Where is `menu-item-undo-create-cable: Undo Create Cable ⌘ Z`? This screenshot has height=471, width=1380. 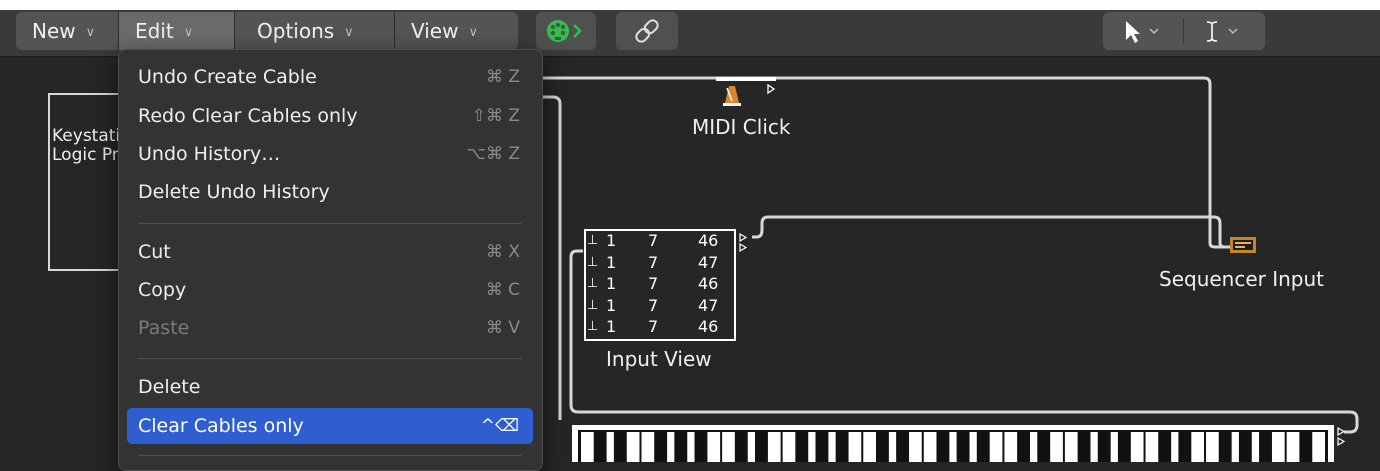
menu-item-undo-create-cable: Undo Create Cable ⌘ Z is located at coordinates (330, 77).